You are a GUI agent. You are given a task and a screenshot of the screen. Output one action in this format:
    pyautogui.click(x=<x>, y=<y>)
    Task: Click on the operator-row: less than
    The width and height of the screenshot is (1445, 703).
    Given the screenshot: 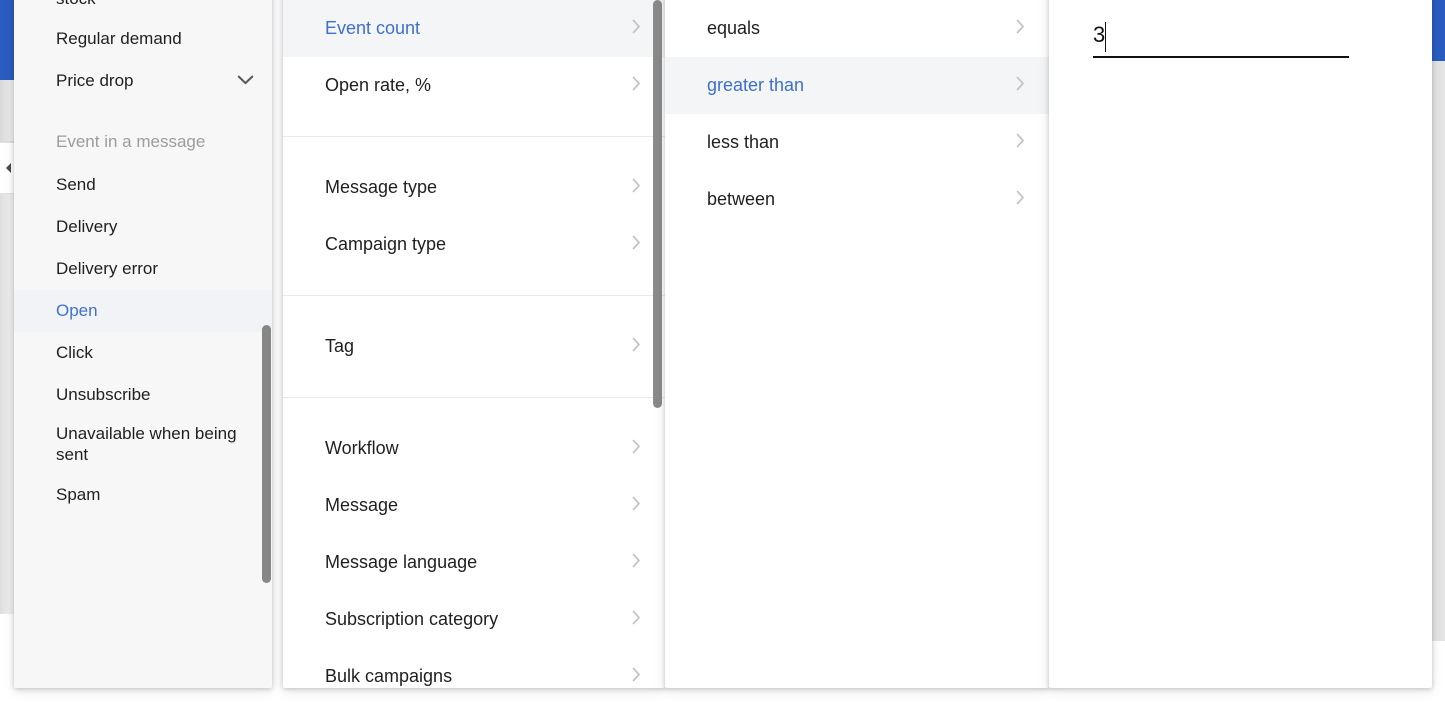 What is the action you would take?
    pyautogui.click(x=857, y=142)
    